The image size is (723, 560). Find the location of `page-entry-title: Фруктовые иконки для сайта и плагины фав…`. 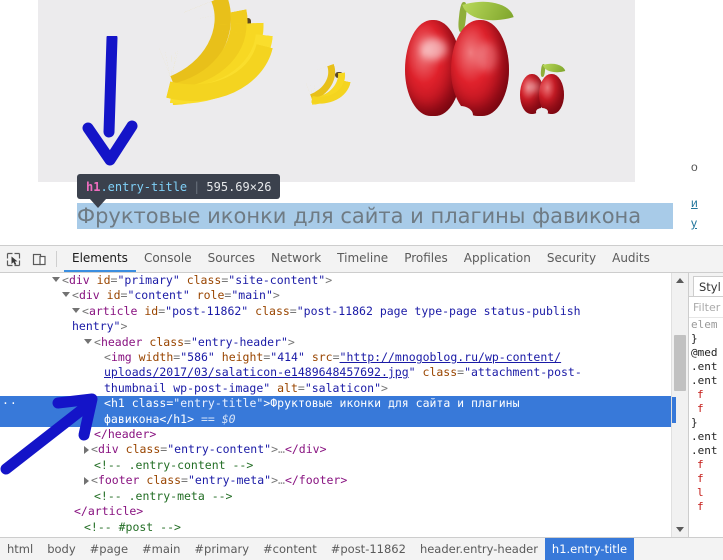

page-entry-title: Фруктовые иконки для сайта и плагины фав… is located at coordinates (375, 216).